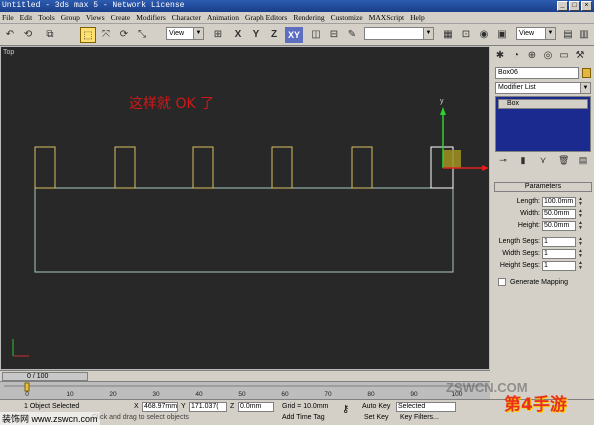 The image size is (594, 425). Describe the element at coordinates (500, 56) in the screenshot. I see `create-tab-icon: ✱` at that location.